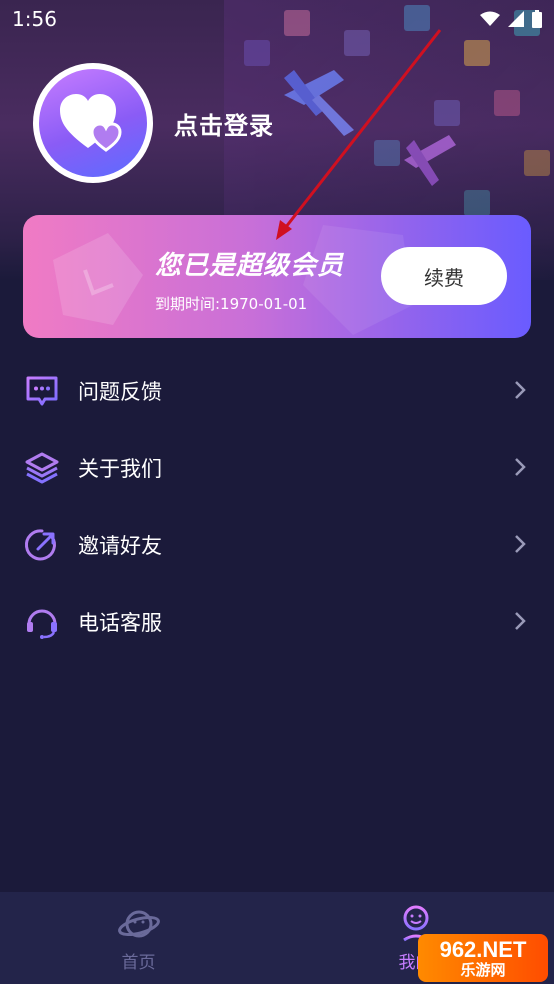  What do you see at coordinates (42, 467) in the screenshot?
I see `layers-icon` at bounding box center [42, 467].